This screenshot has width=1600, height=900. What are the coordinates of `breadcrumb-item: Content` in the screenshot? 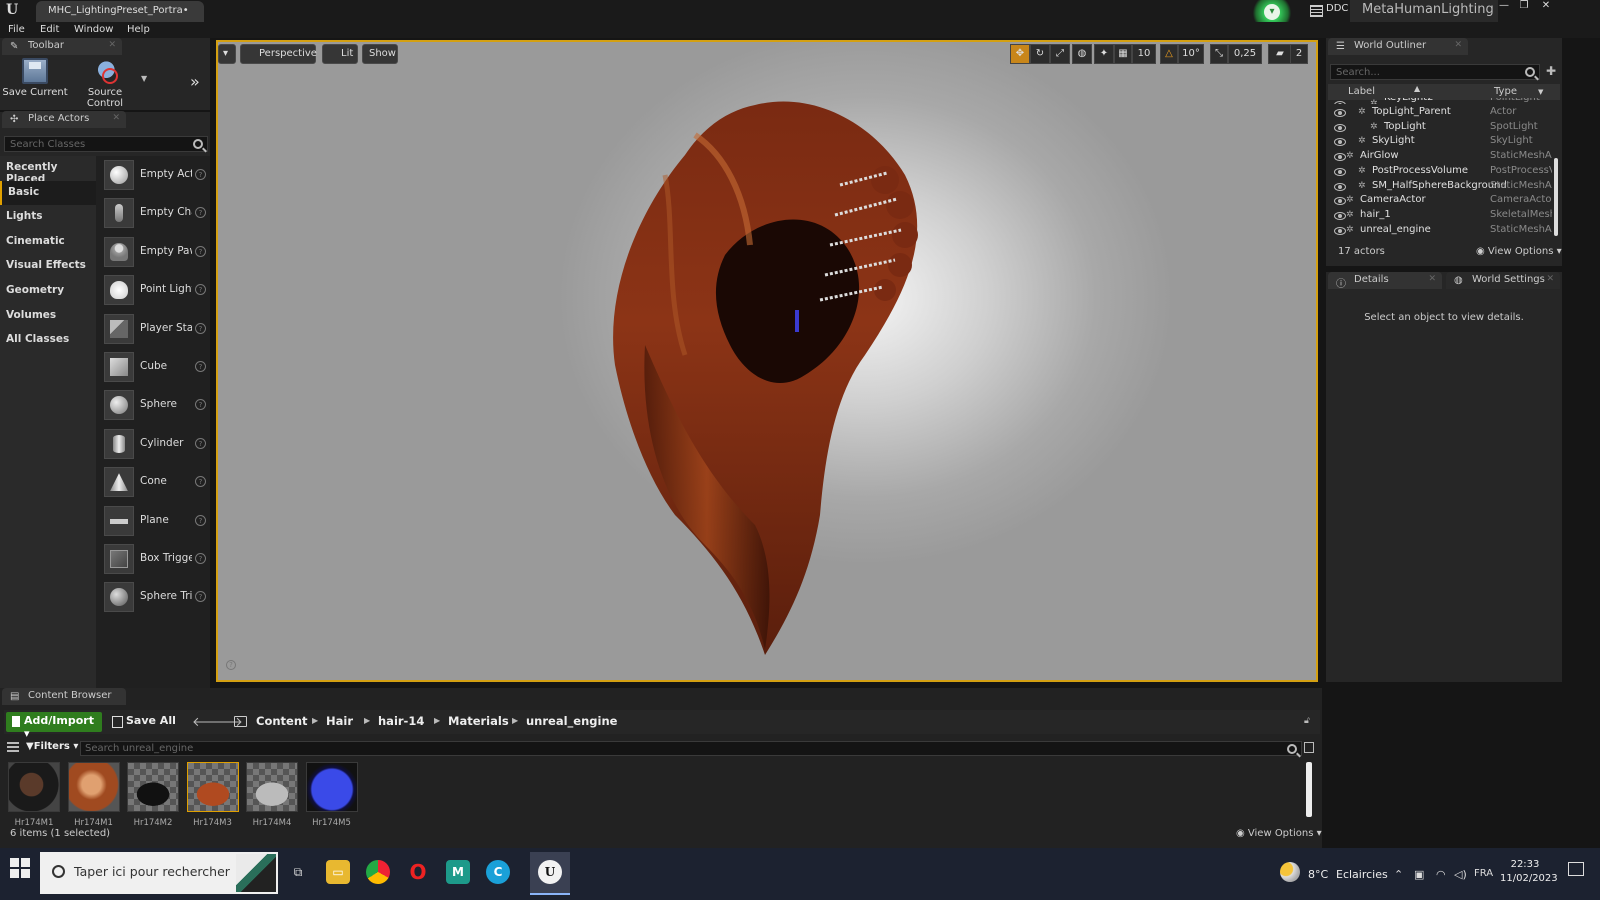 It's located at (282, 721).